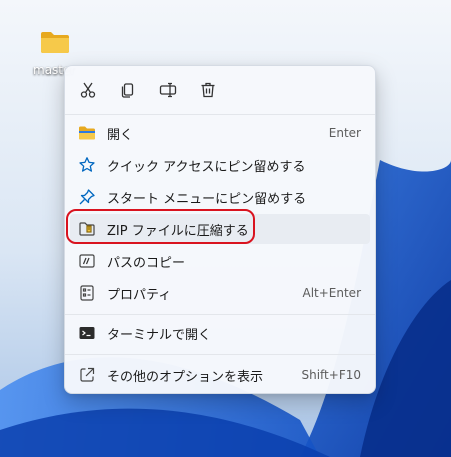  I want to click on delete-button, so click(208, 90).